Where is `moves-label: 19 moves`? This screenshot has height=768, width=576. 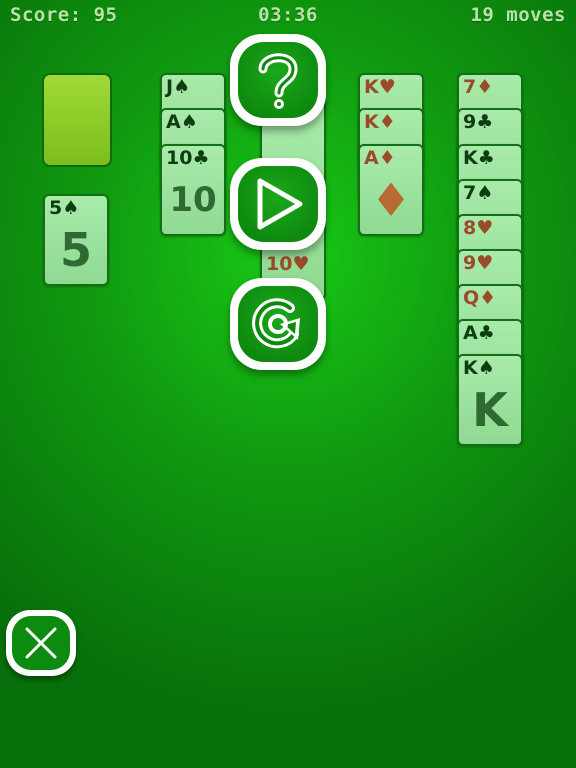
moves-label: 19 moves is located at coordinates (518, 15).